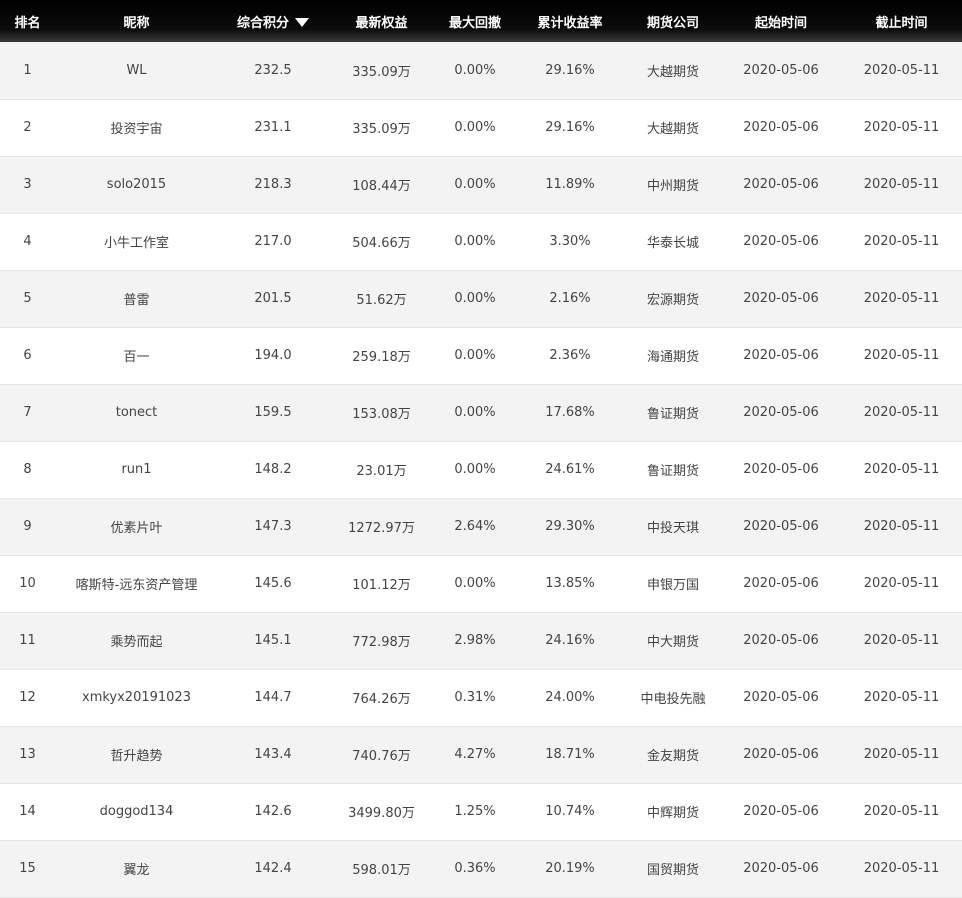 This screenshot has width=962, height=898. What do you see at coordinates (273, 811) in the screenshot?
I see `score-cell: 142.6` at bounding box center [273, 811].